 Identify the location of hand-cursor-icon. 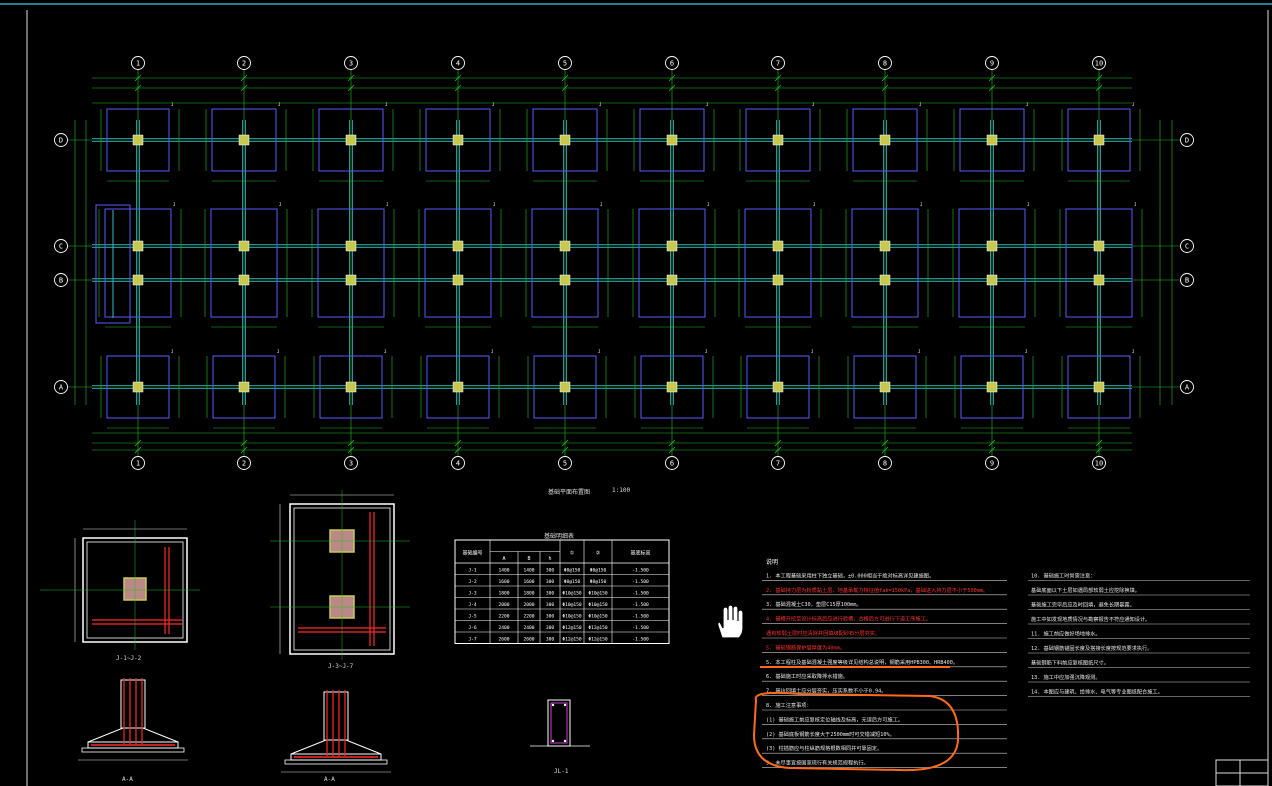
(730, 621).